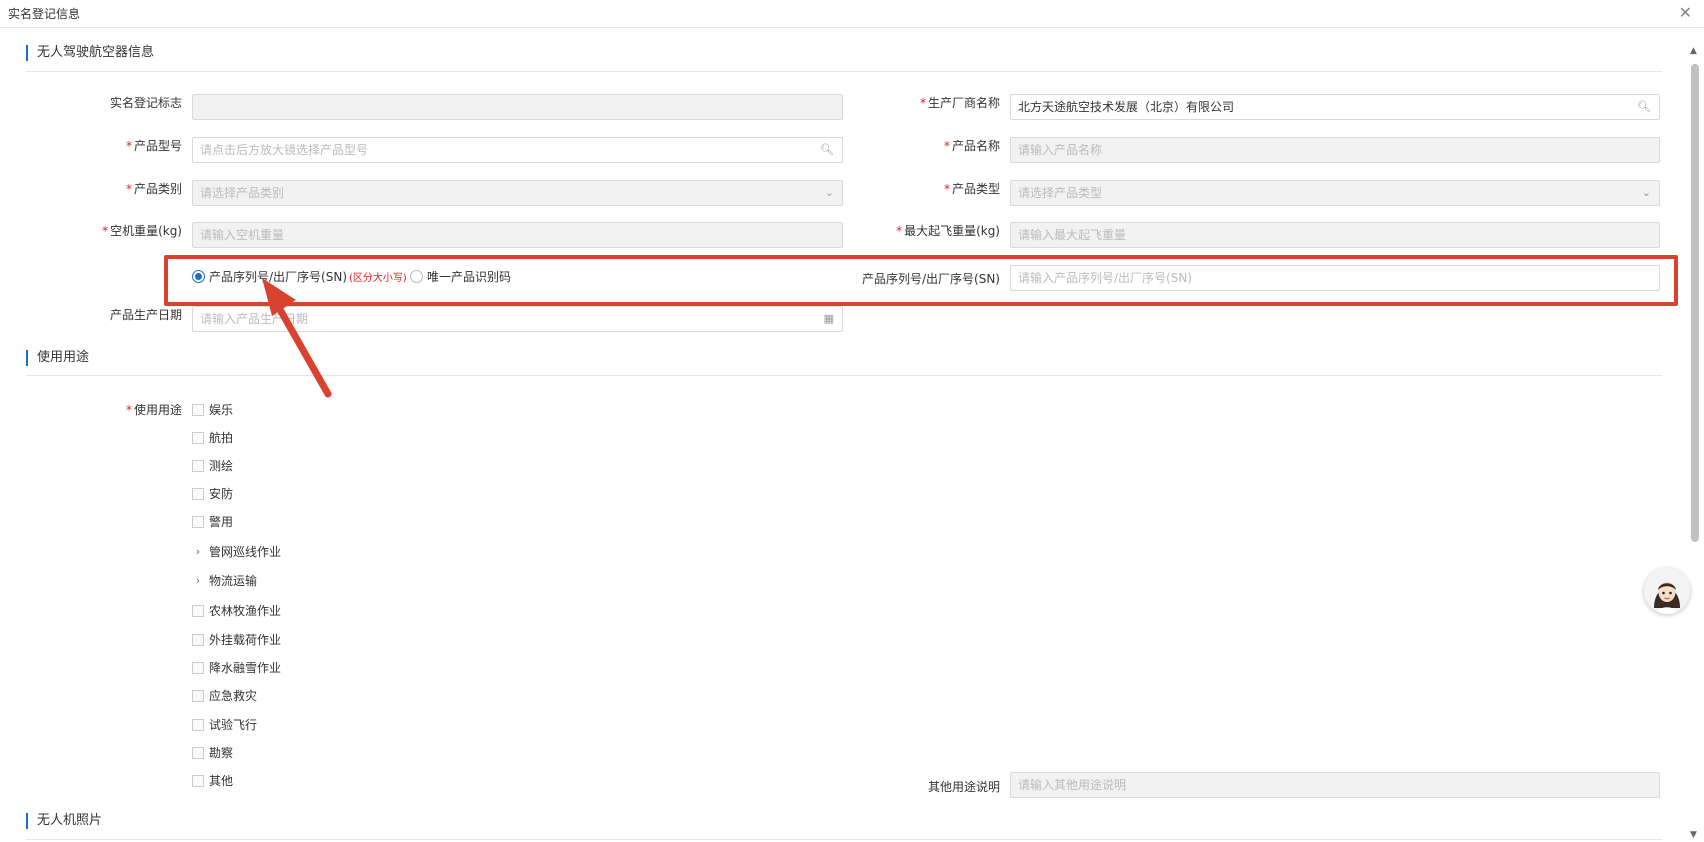  Describe the element at coordinates (221, 466) in the screenshot. I see `usage-option-label: 测绘` at that location.